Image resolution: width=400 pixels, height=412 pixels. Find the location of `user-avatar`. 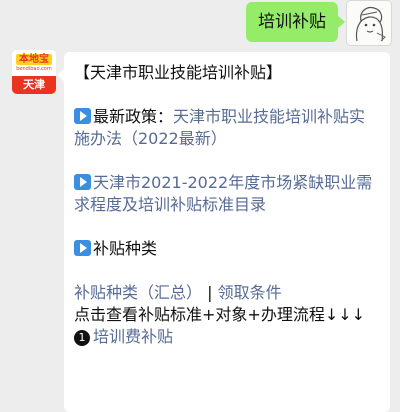

user-avatar is located at coordinates (369, 23).